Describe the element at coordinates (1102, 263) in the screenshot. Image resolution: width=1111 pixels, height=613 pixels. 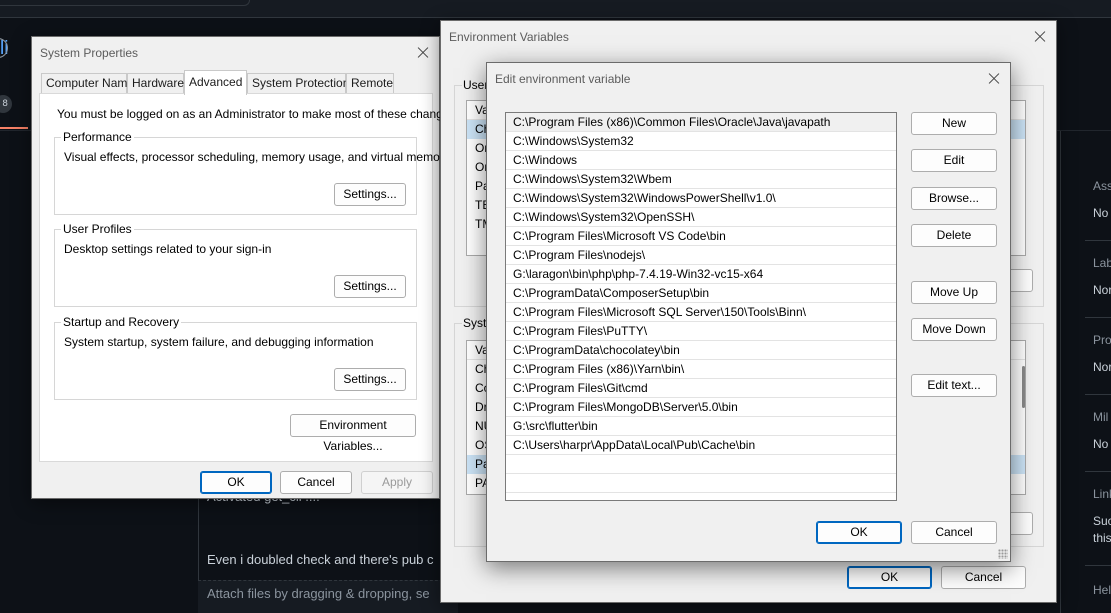
I see `sidebar-label: Lab` at that location.